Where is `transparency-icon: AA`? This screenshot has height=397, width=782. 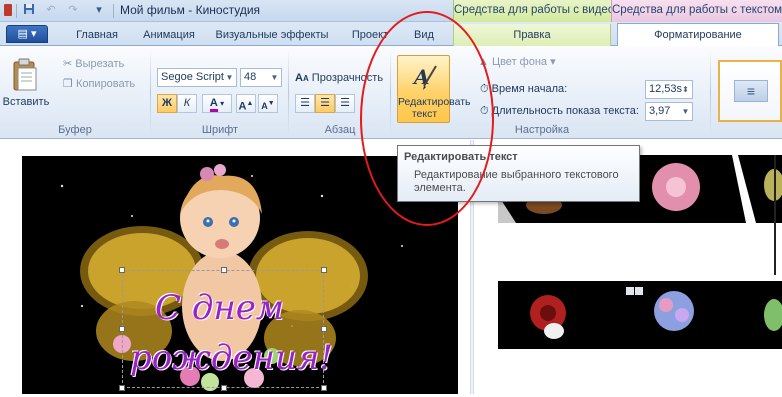 transparency-icon: AA is located at coordinates (302, 78).